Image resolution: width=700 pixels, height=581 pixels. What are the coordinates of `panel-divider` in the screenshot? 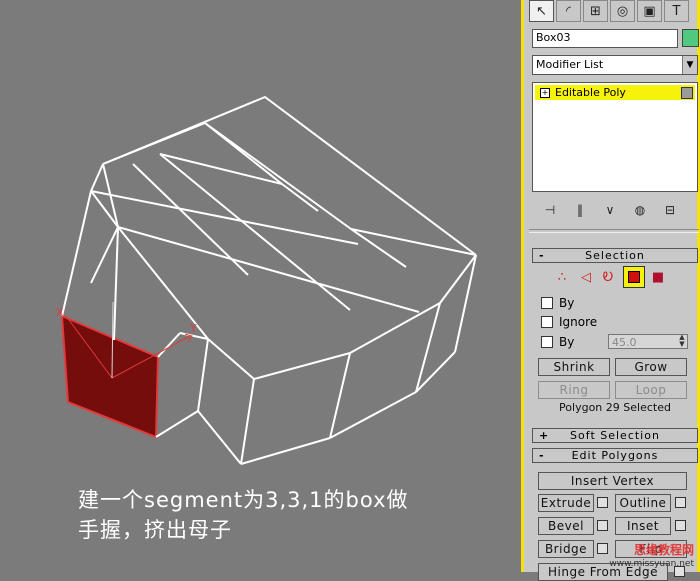 It's located at (614, 231).